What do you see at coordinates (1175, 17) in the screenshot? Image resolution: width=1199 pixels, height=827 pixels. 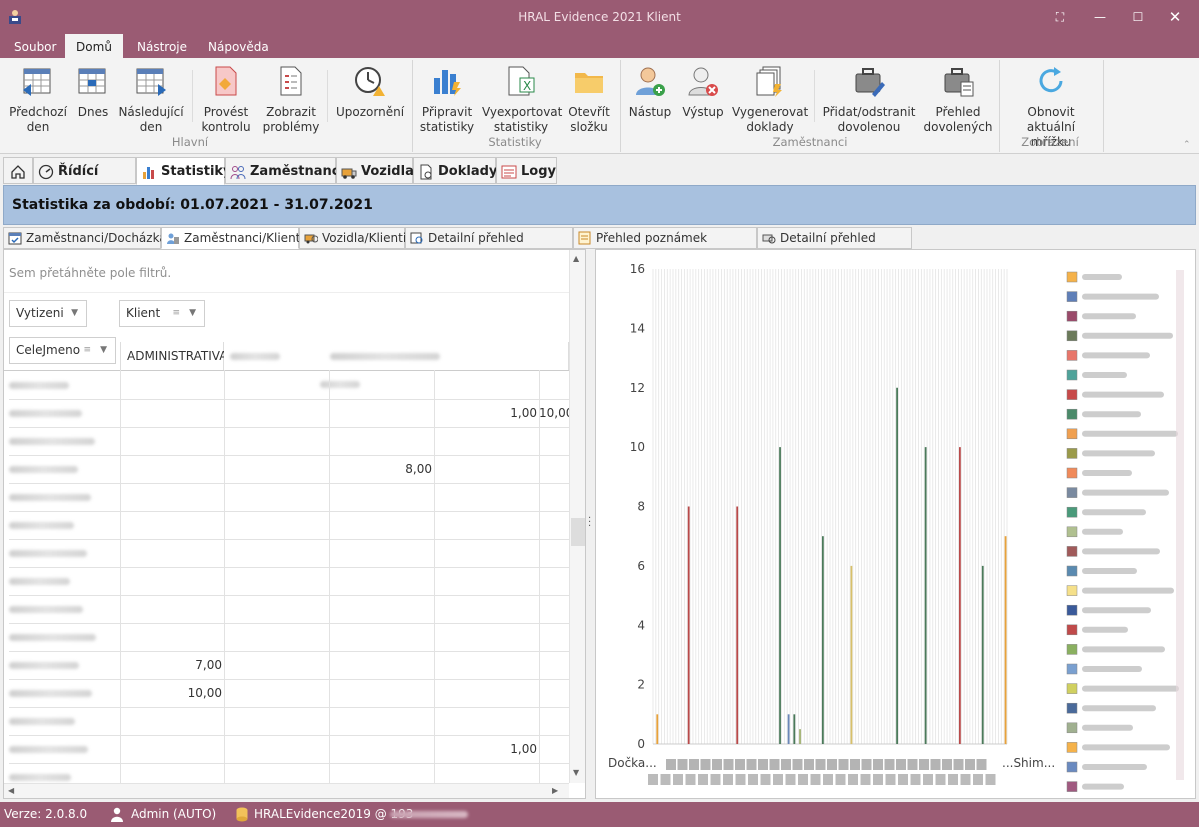 I see `close-button: ✕` at bounding box center [1175, 17].